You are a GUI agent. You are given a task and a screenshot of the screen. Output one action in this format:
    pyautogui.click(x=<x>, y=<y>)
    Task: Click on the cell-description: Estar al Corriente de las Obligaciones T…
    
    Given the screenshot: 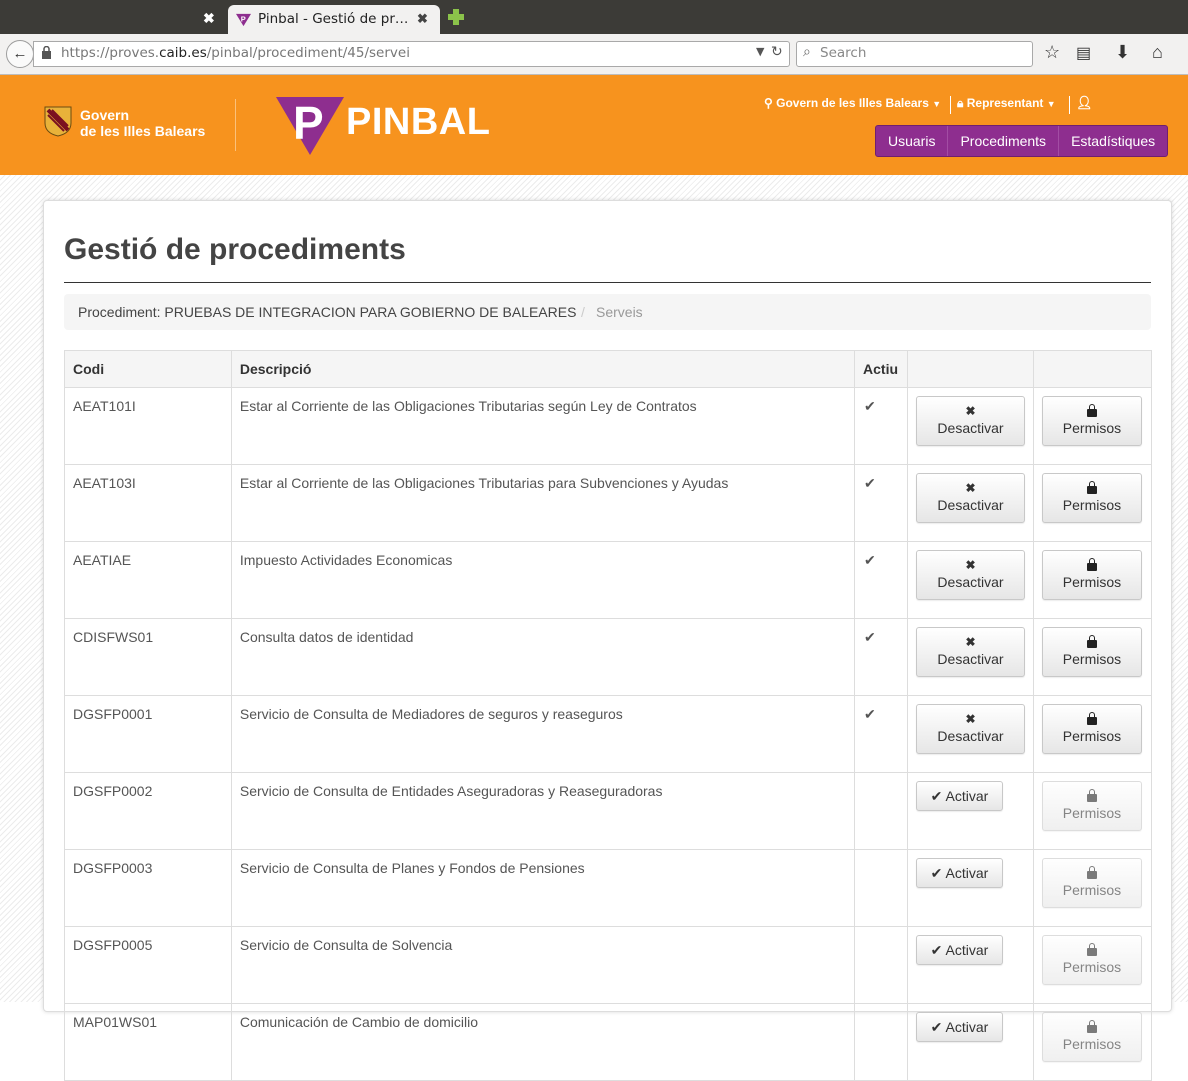 What is the action you would take?
    pyautogui.click(x=543, y=503)
    